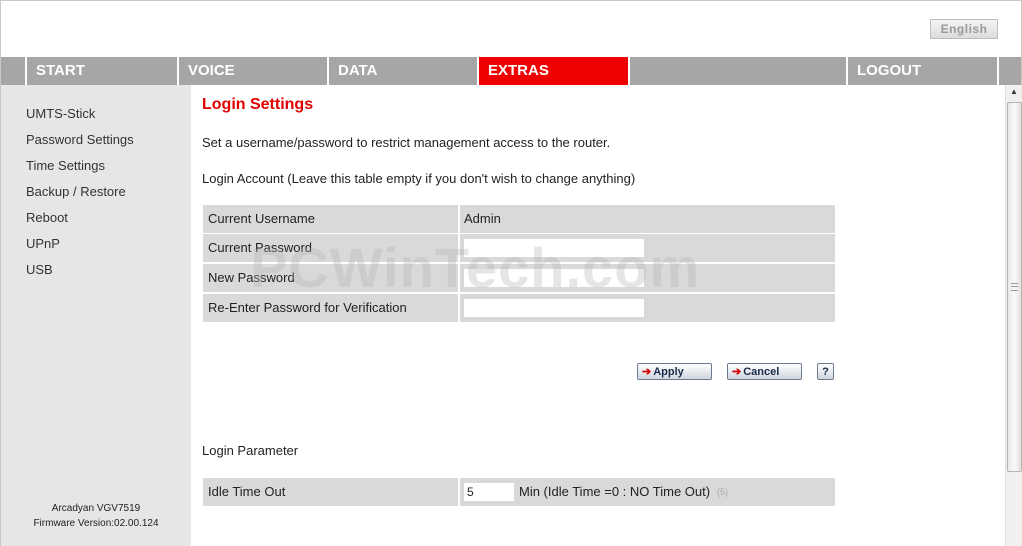 The width and height of the screenshot is (1022, 546). Describe the element at coordinates (554, 308) in the screenshot. I see `reenter-password-field` at that location.